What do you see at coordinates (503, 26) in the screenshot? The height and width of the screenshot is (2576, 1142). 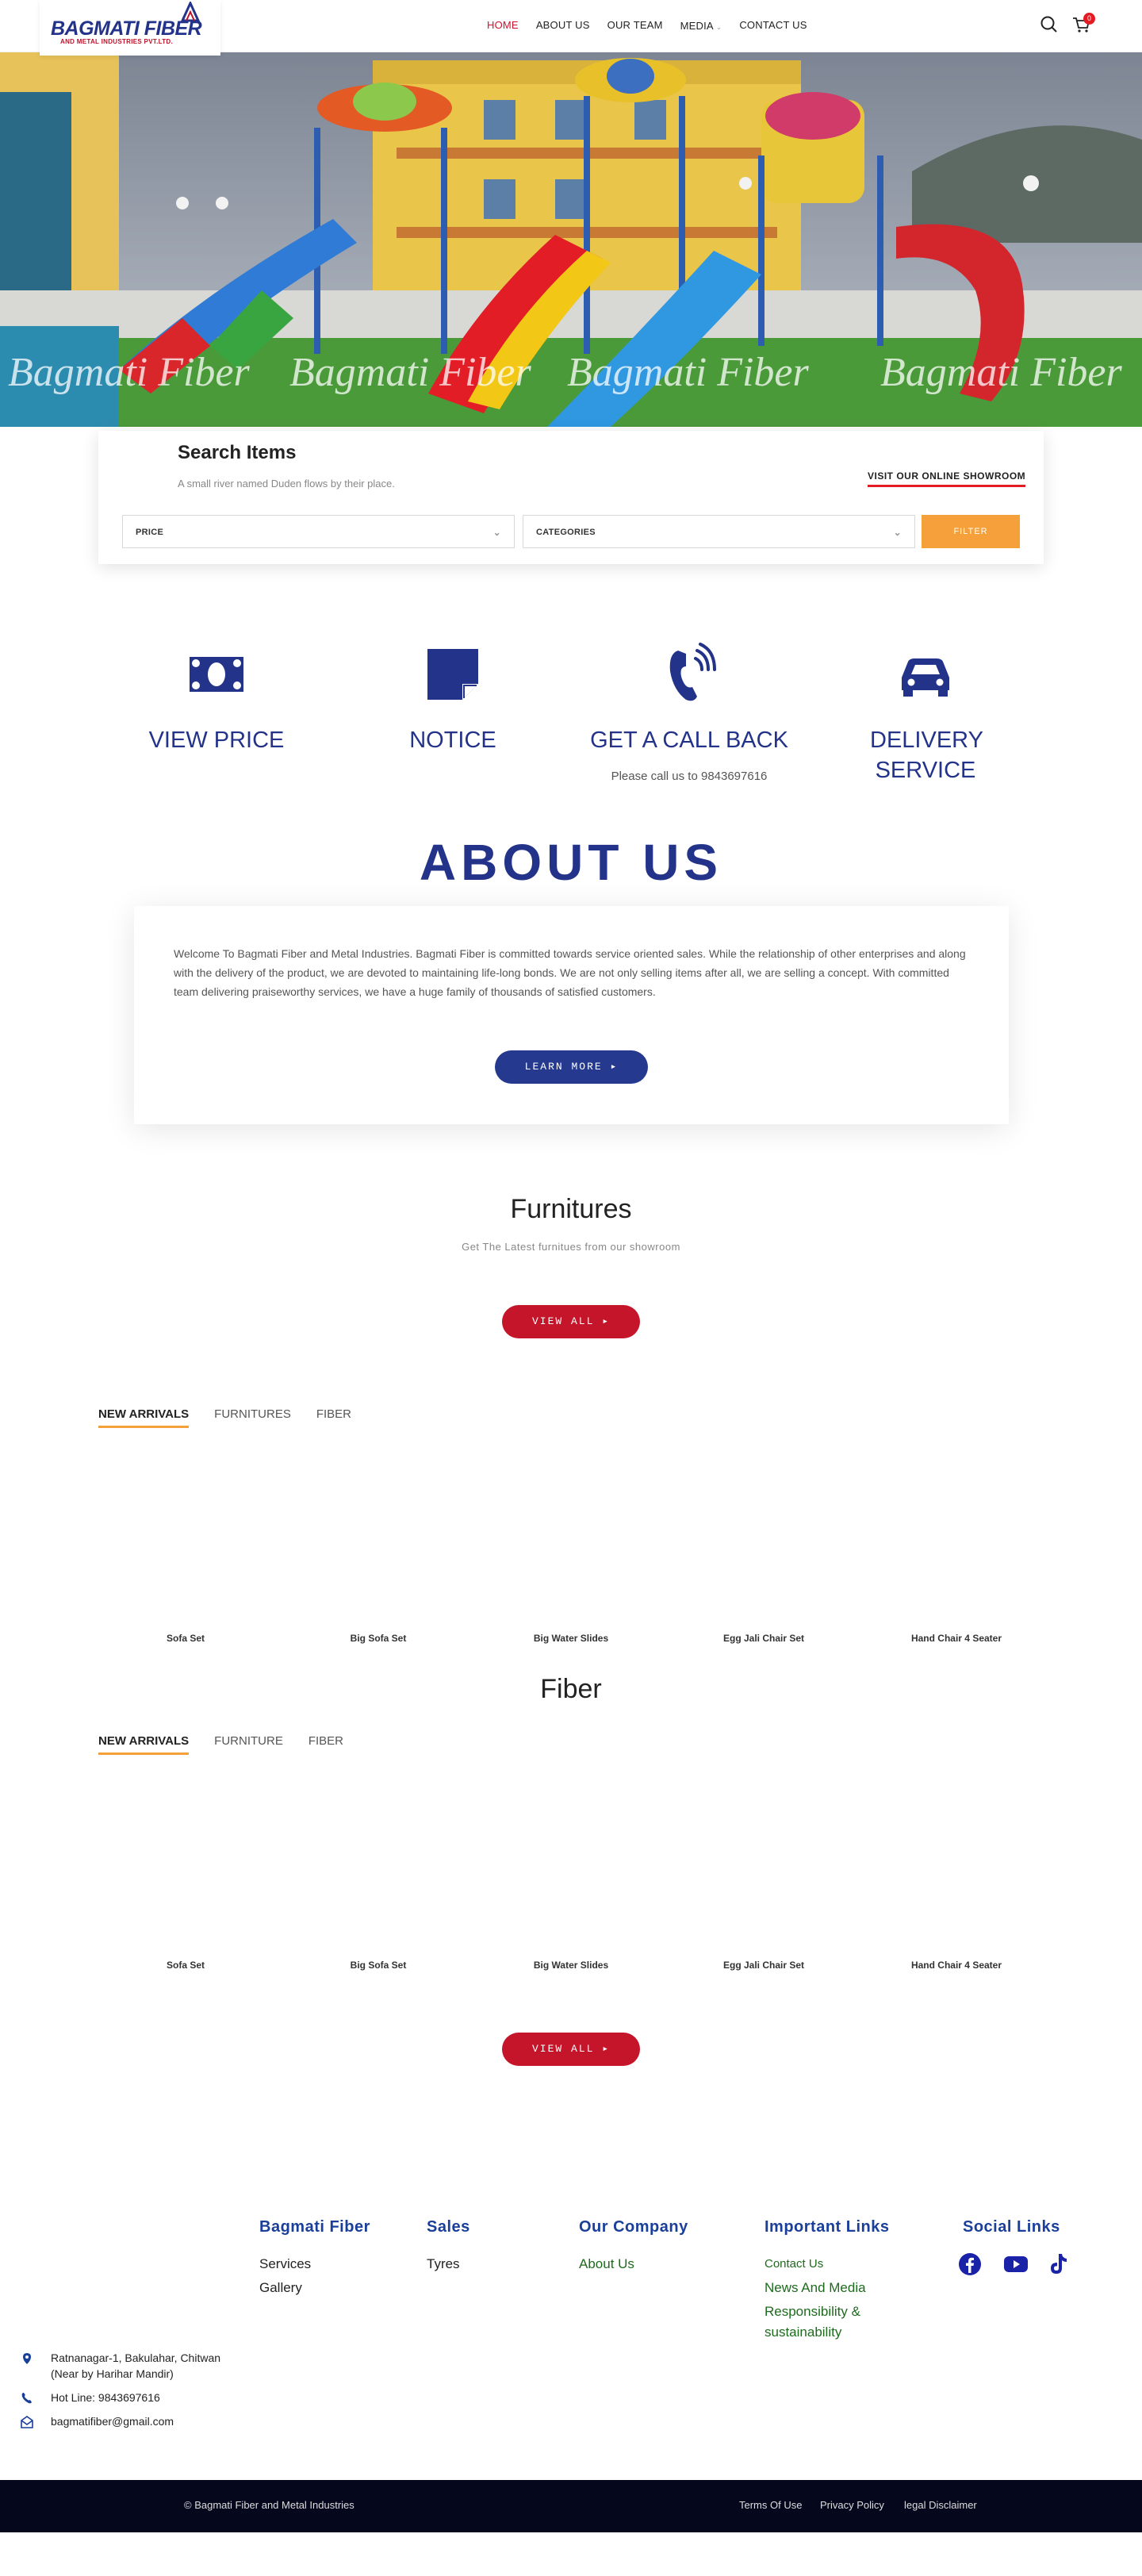 I see `nav-home: HOME` at bounding box center [503, 26].